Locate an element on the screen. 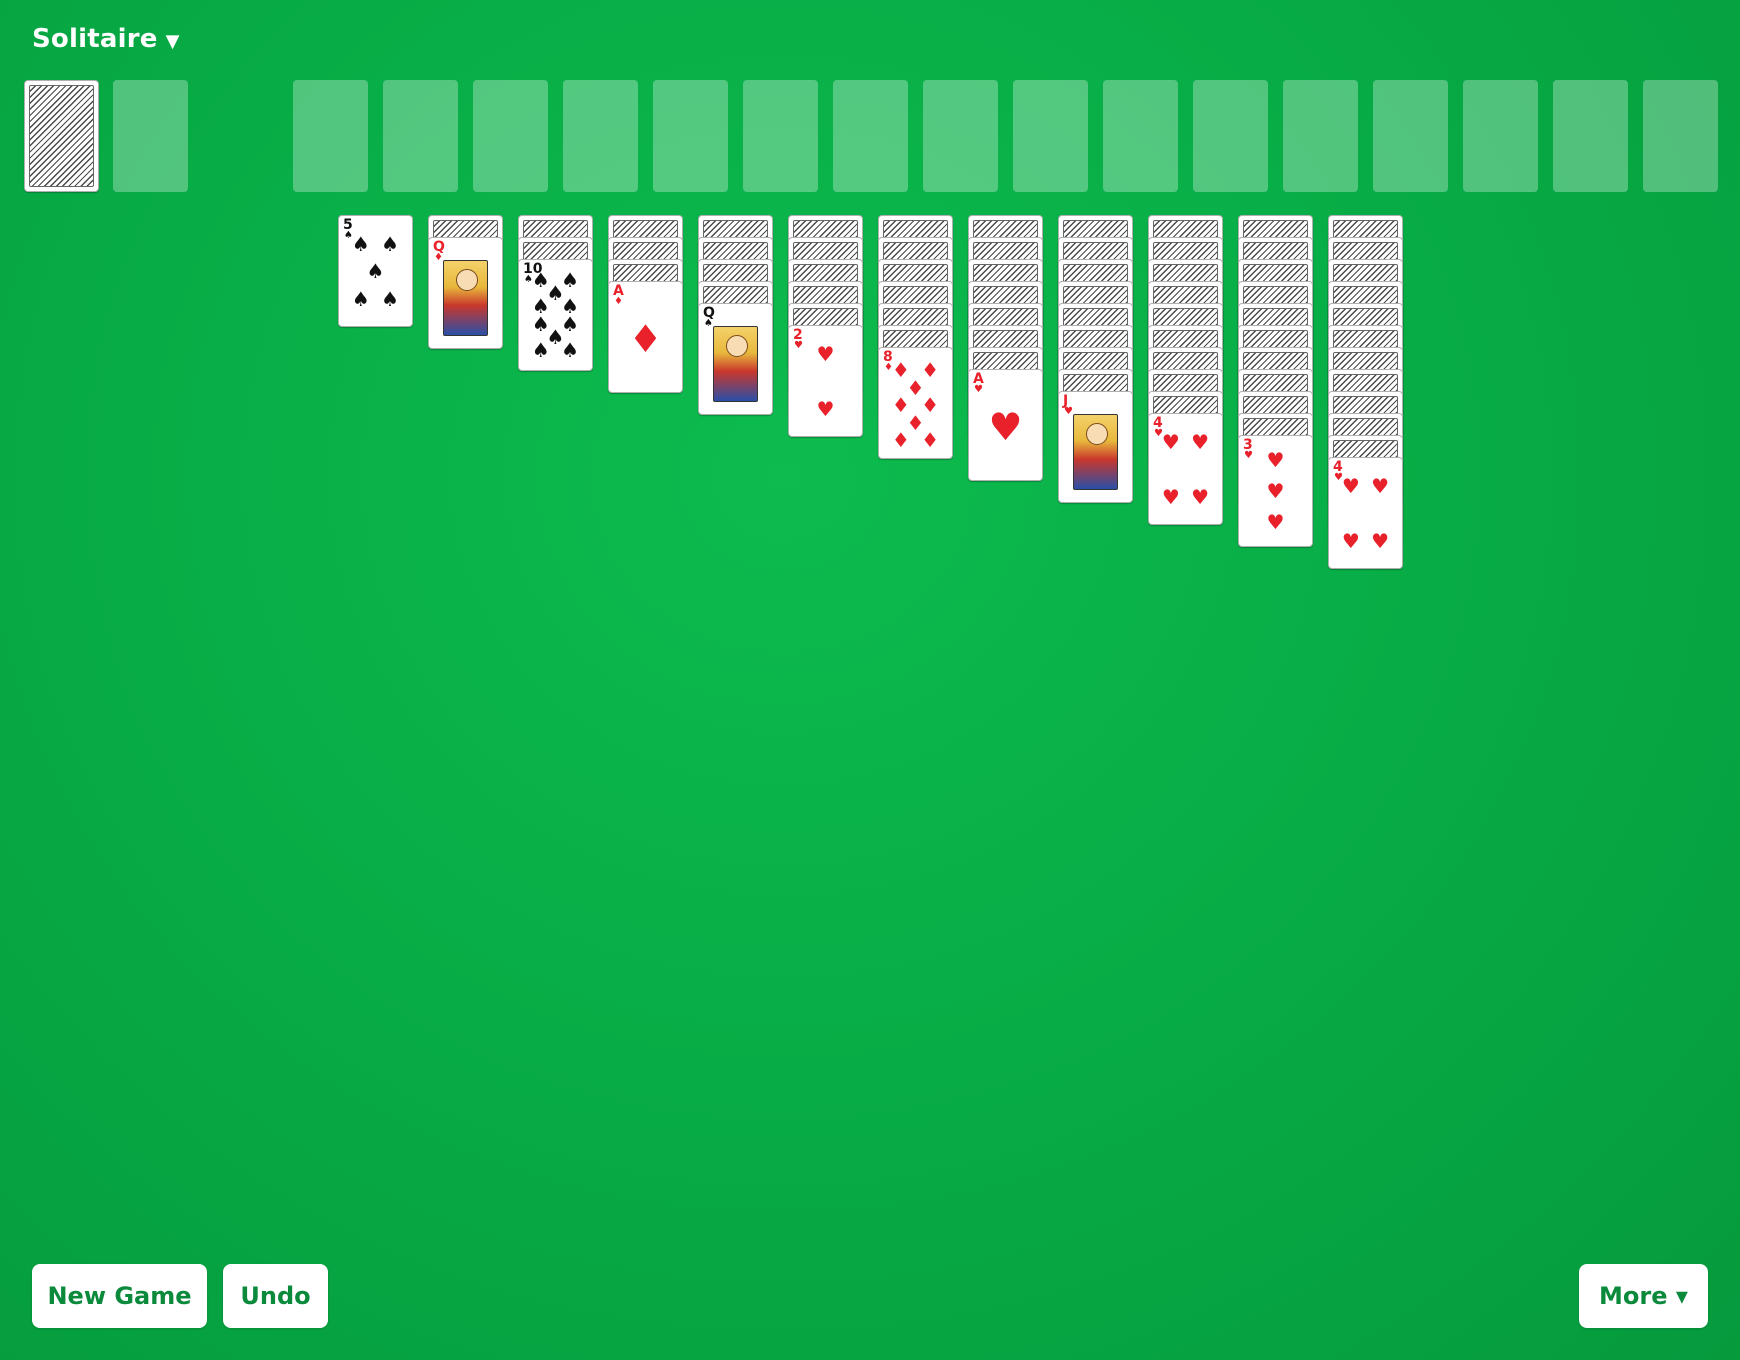  tableau-card-10-spades: 10 ♠ ♠ ♠ ♠ ♠ ♠ ♠ ♠ ♠ ♠ ♠ is located at coordinates (555, 315).